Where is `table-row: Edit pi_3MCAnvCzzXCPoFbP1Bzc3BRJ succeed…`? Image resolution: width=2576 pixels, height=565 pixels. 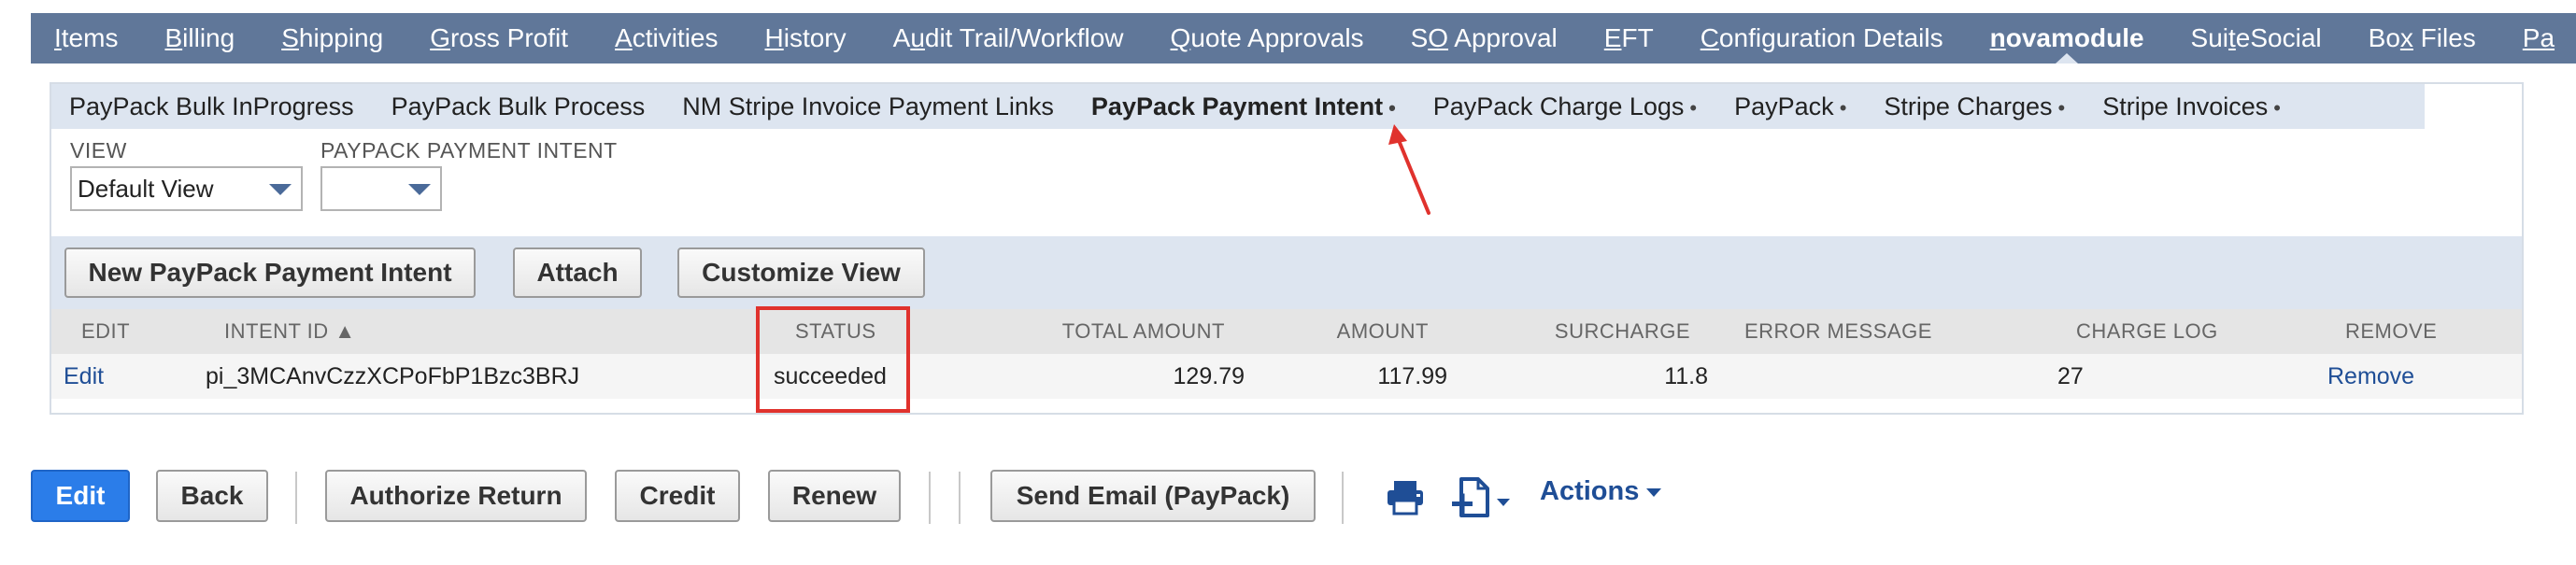 table-row: Edit pi_3MCAnvCzzXCPoFbP1Bzc3BRJ succeed… is located at coordinates (1287, 377).